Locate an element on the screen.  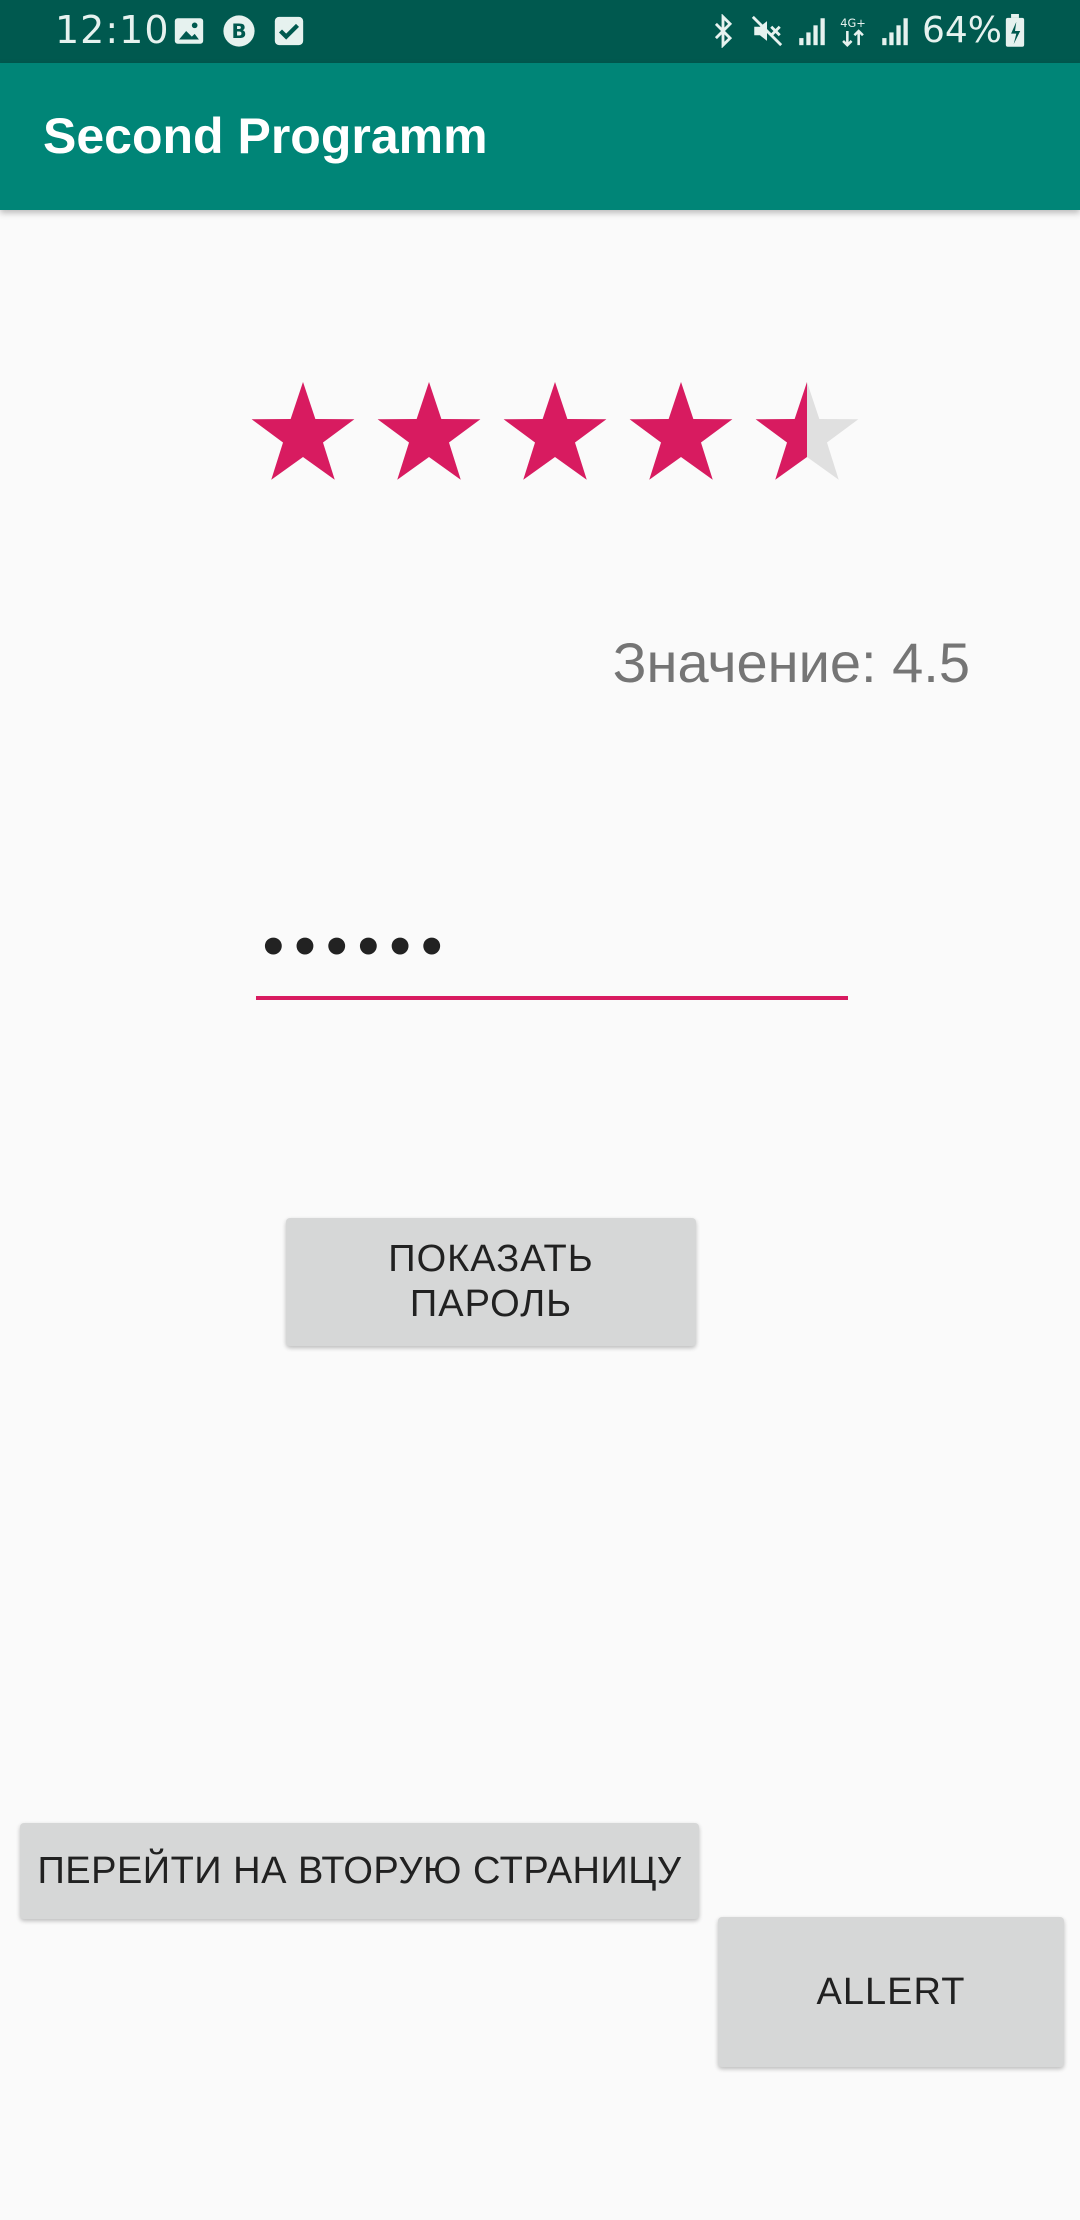
app-bar: Second Programm is located at coordinates (540, 136).